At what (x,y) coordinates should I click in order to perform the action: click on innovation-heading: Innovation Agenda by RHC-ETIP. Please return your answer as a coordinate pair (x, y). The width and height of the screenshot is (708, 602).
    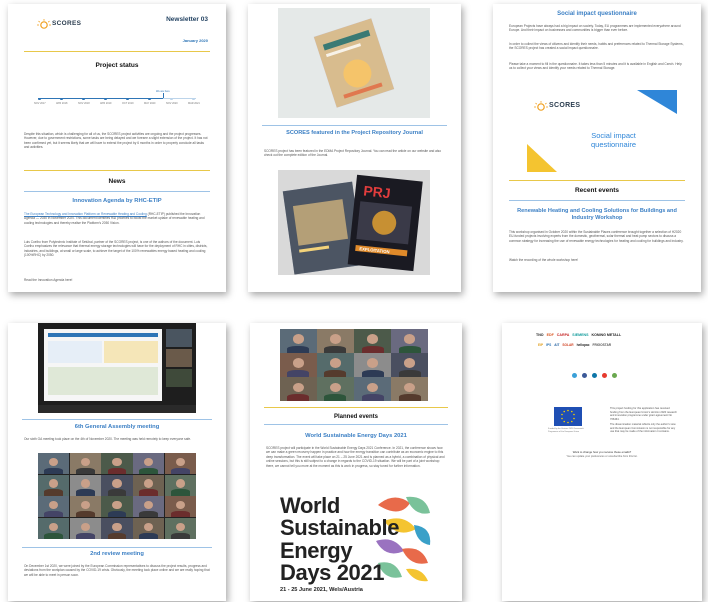
    Looking at the image, I should click on (117, 201).